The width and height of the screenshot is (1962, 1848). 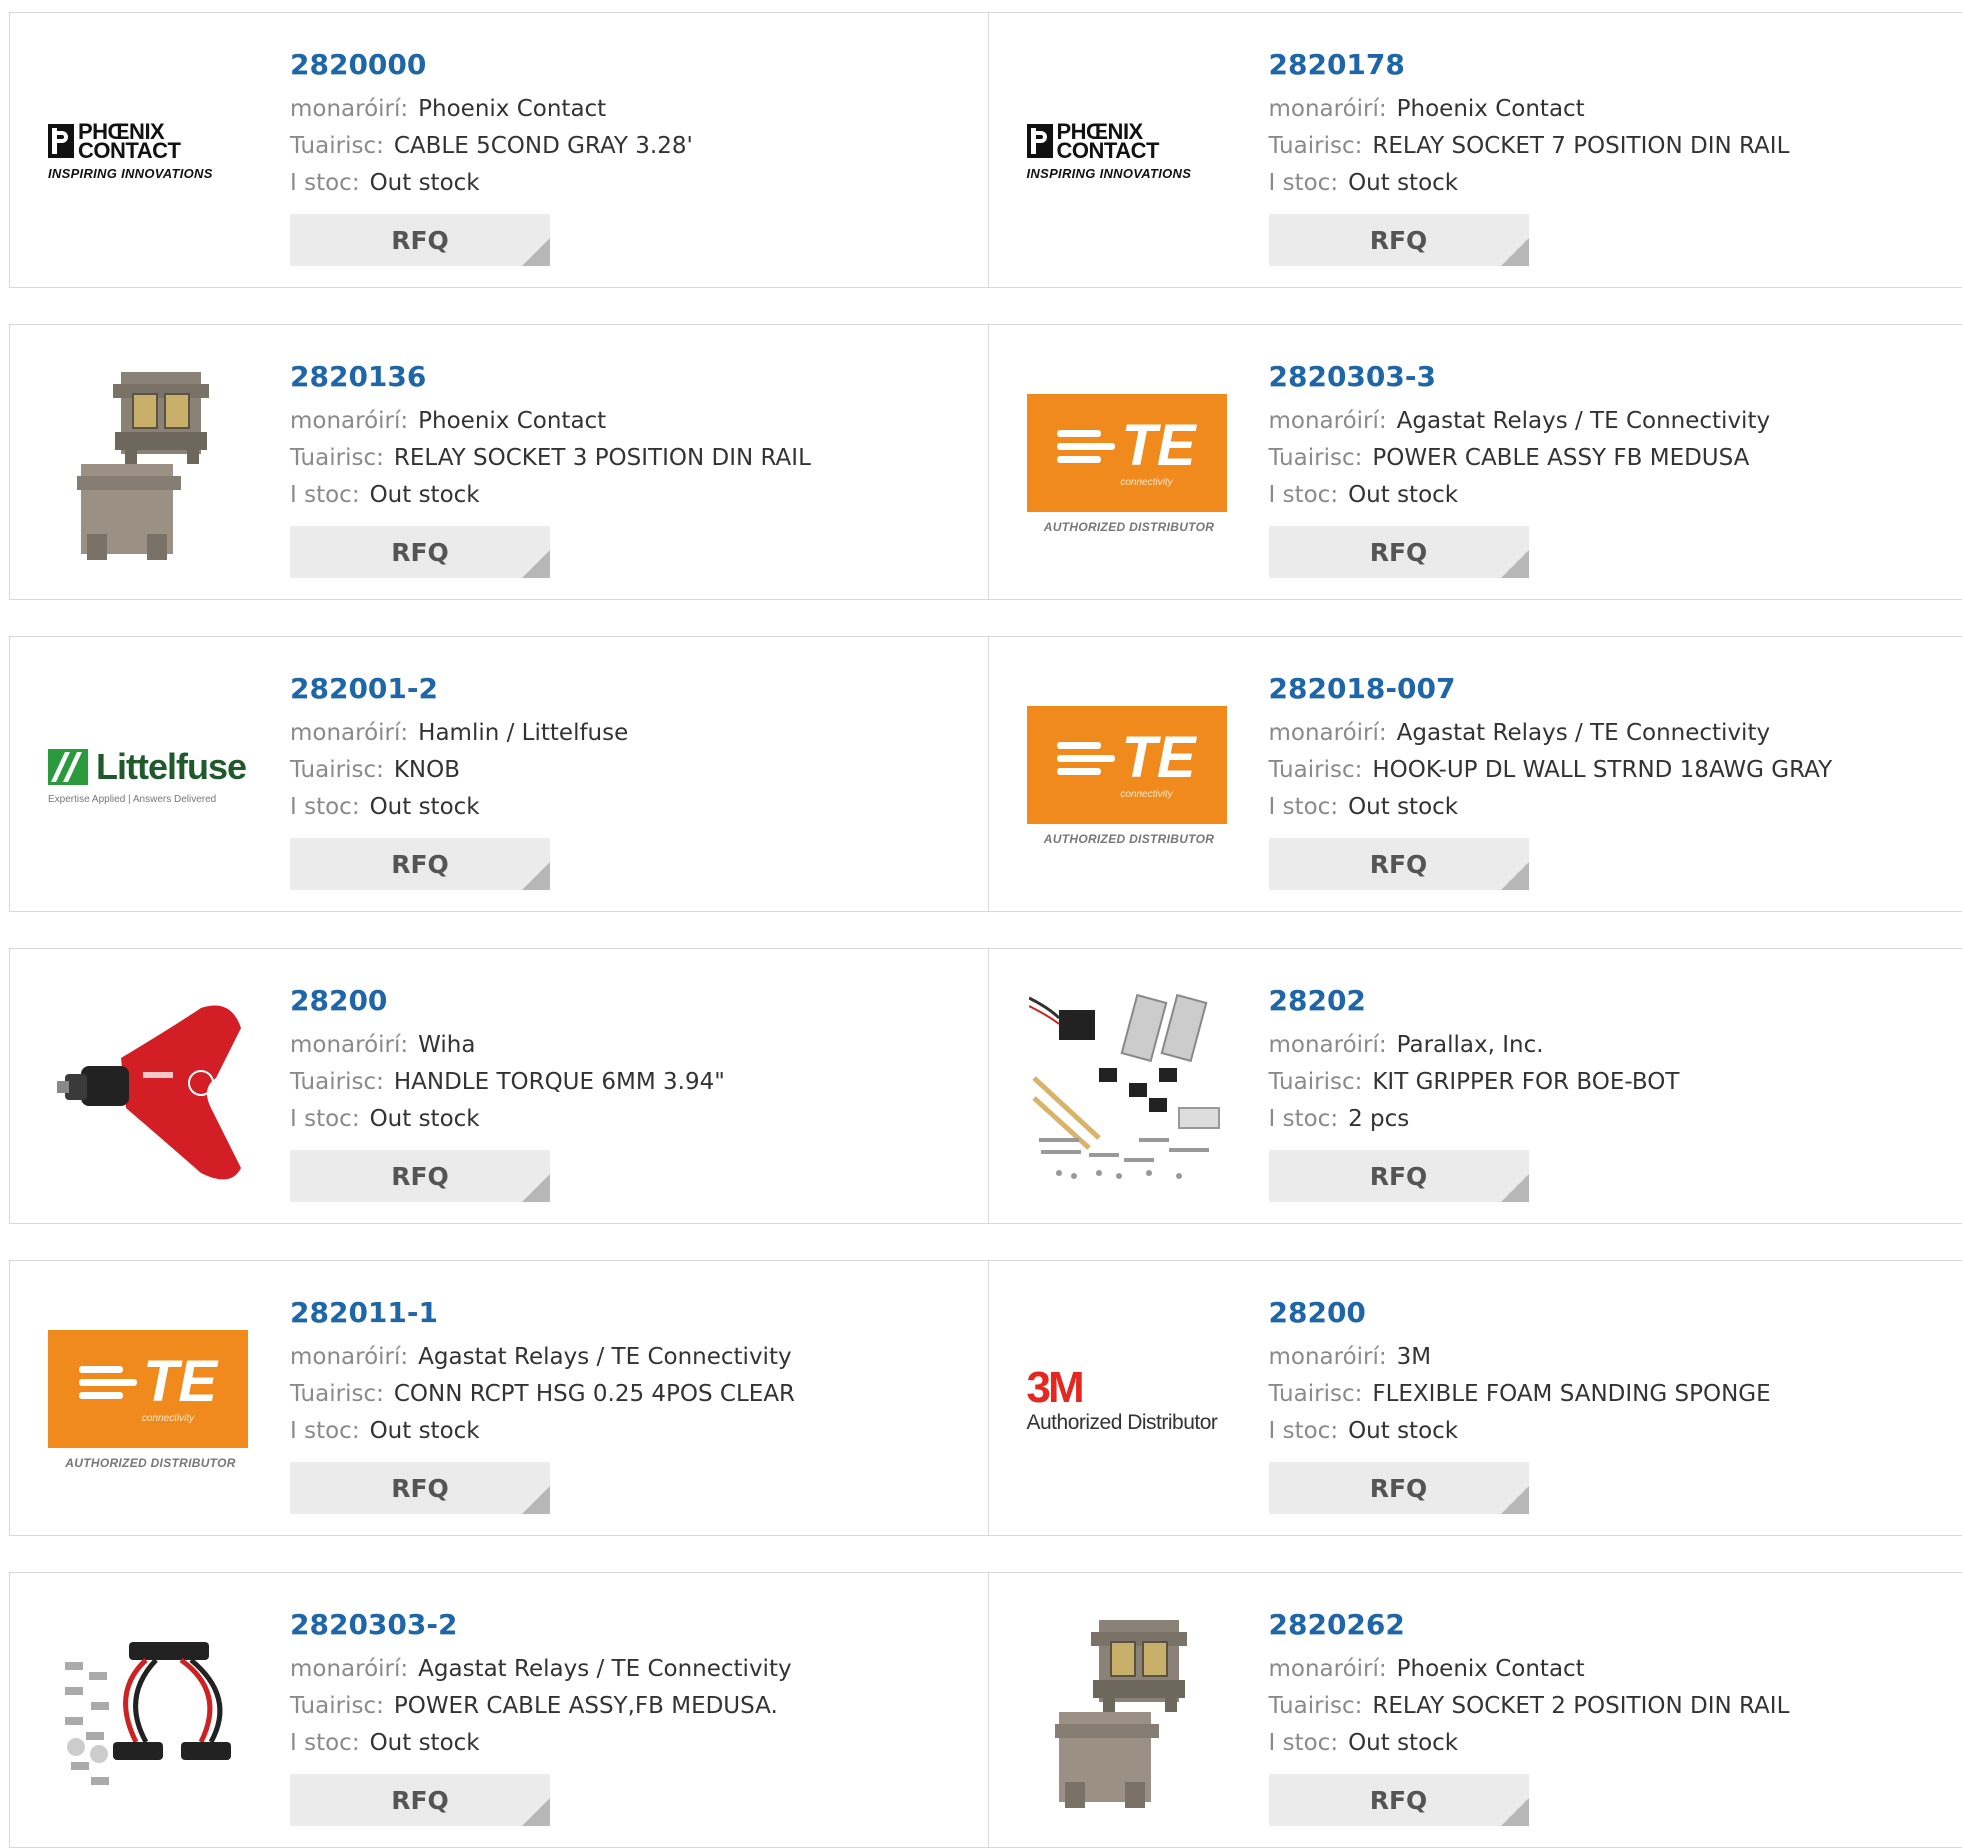 What do you see at coordinates (1129, 1399) in the screenshot?
I see `product-thumbnail: 3M Authorized Distributor` at bounding box center [1129, 1399].